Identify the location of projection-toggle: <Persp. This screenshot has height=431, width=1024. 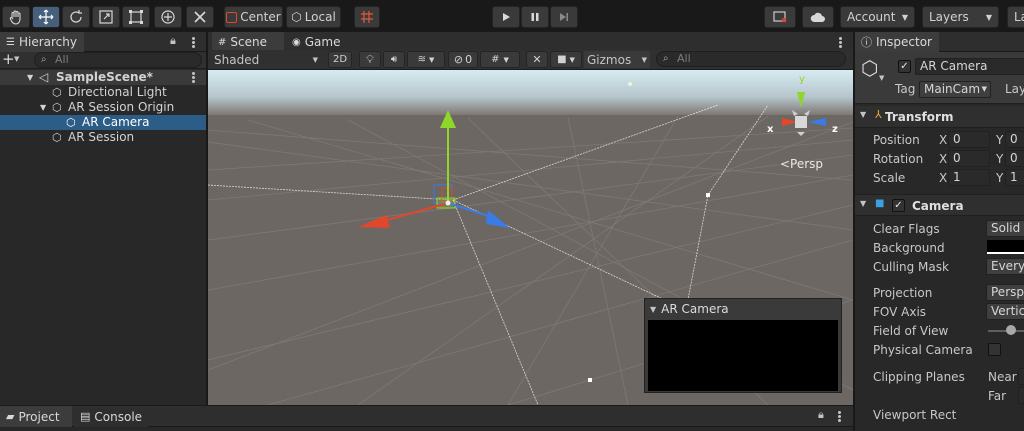
(801, 164).